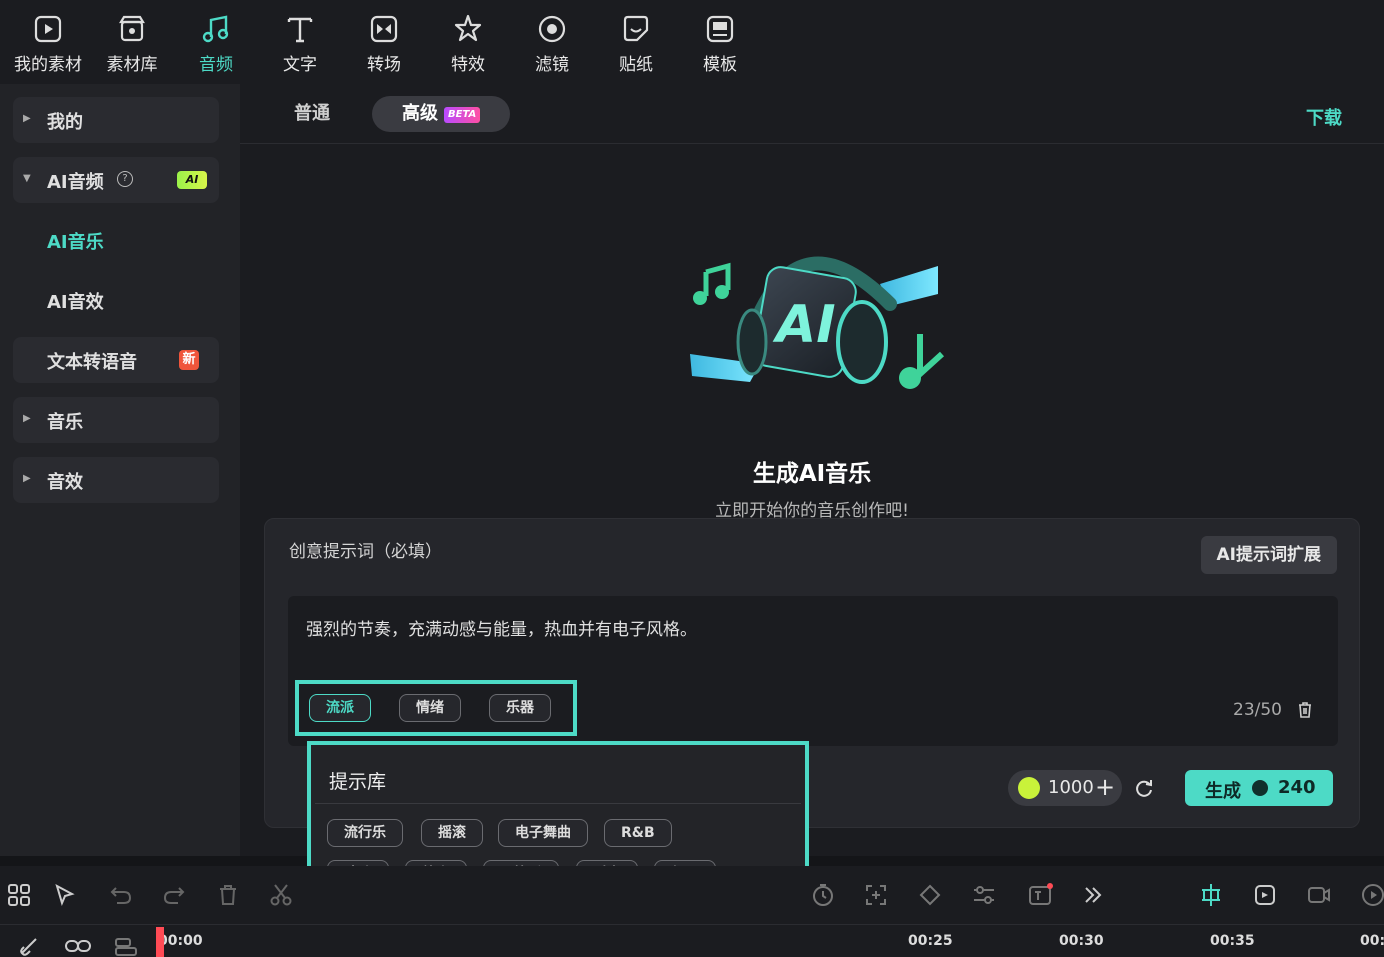  Describe the element at coordinates (692, 895) in the screenshot. I see `timeline-toolbar` at that location.